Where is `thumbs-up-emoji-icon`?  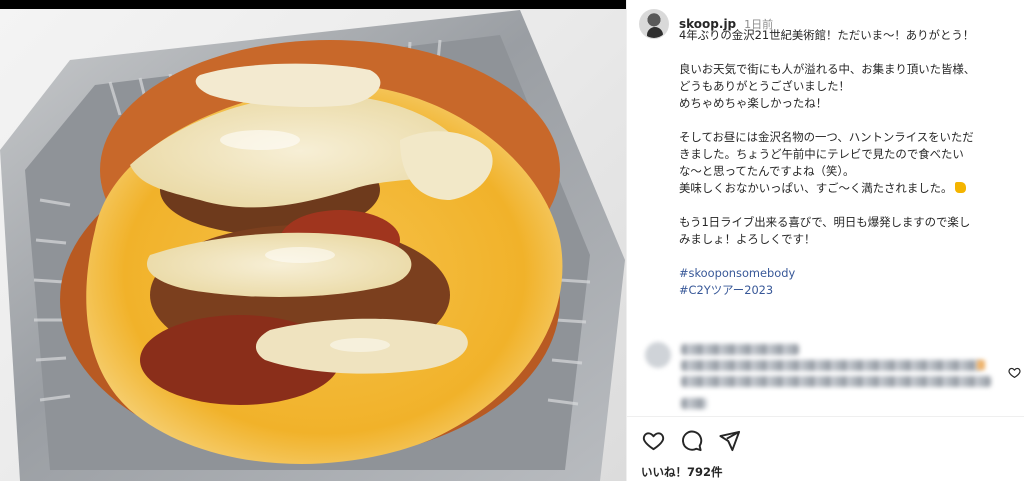 thumbs-up-emoji-icon is located at coordinates (961, 187).